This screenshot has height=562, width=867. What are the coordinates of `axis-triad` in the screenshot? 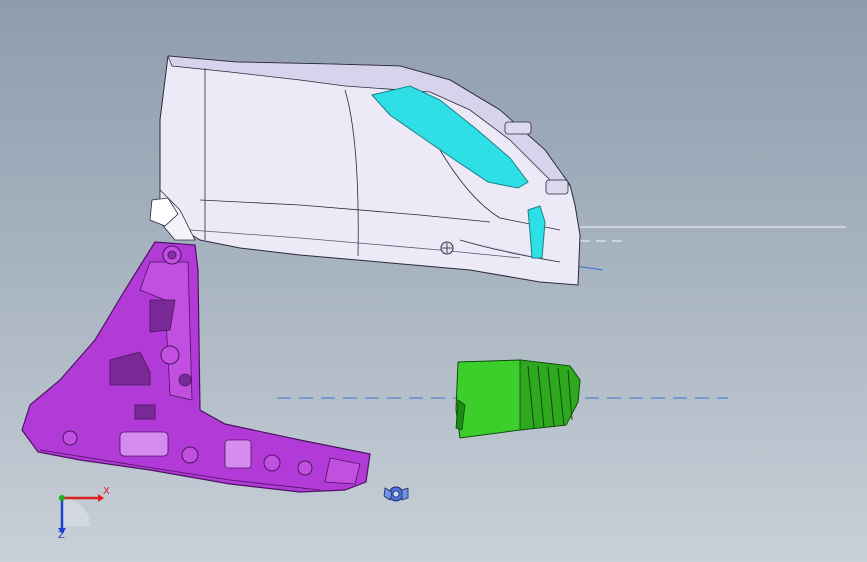 It's located at (81, 514).